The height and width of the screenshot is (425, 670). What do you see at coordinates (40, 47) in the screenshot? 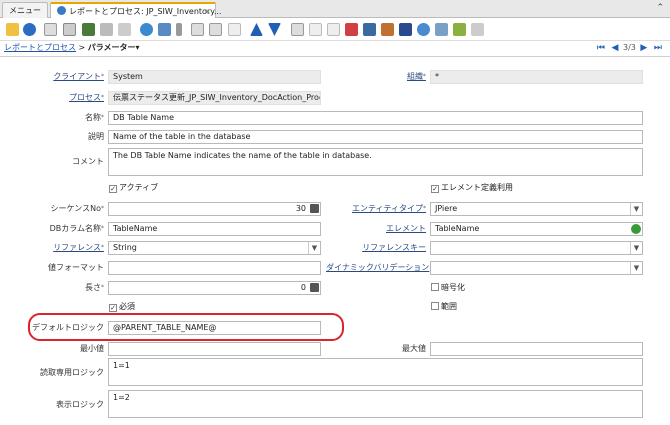
I see `breadcrumb-parent-link: レポートとプロセス` at bounding box center [40, 47].